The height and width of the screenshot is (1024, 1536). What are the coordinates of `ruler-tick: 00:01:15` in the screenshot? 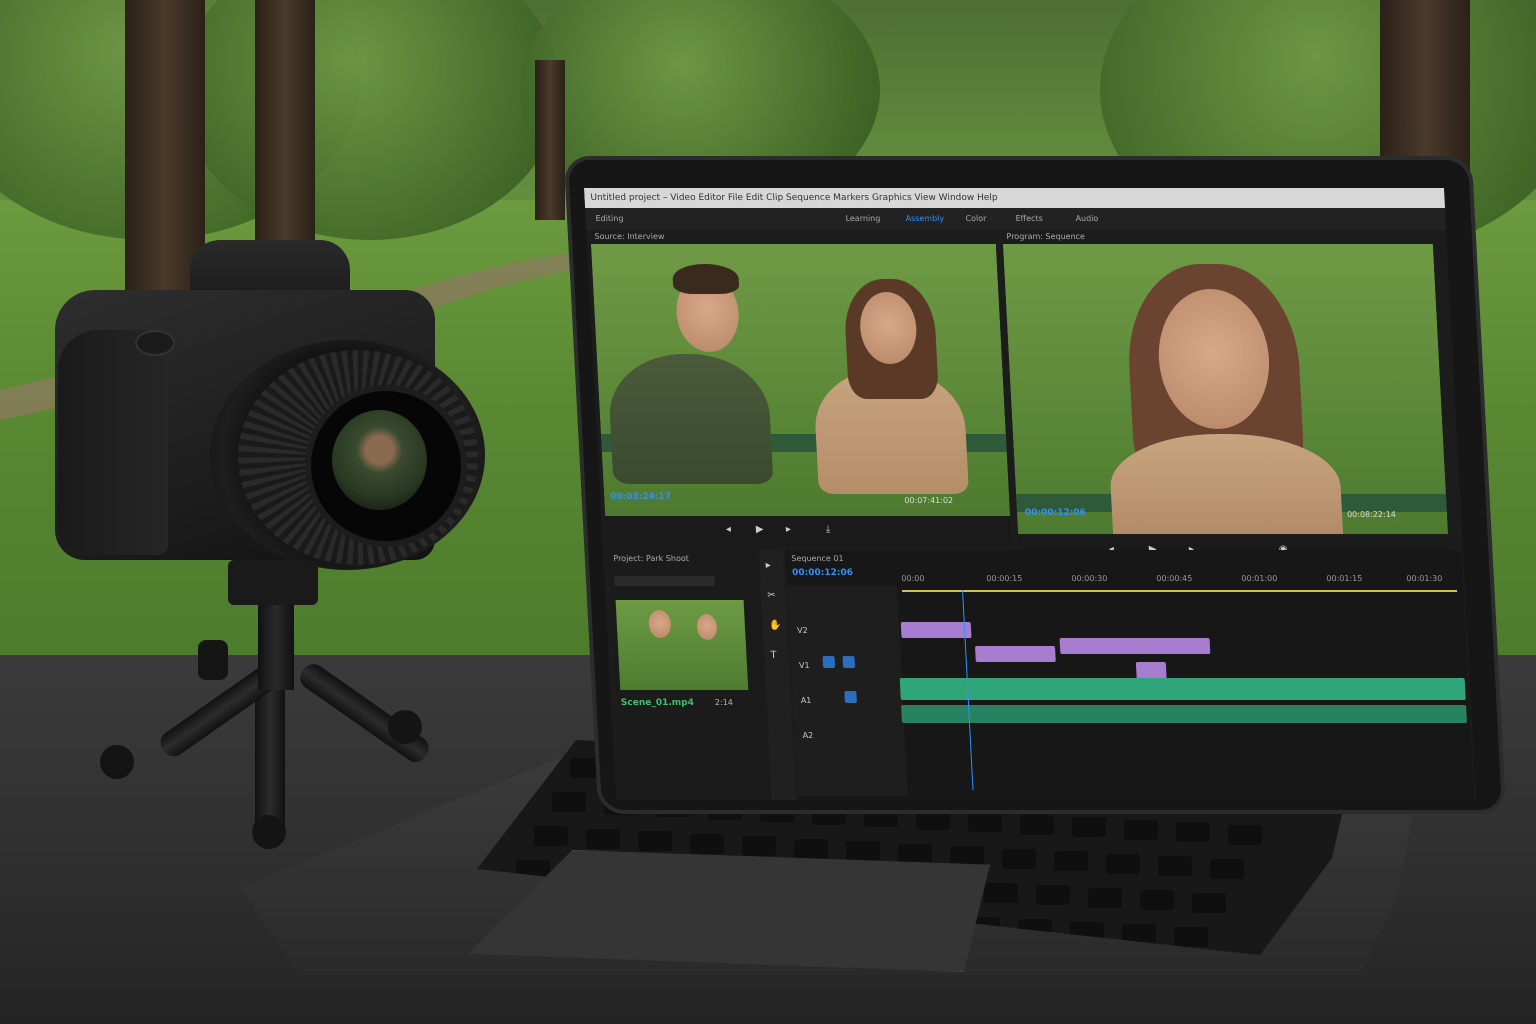 It's located at (1344, 578).